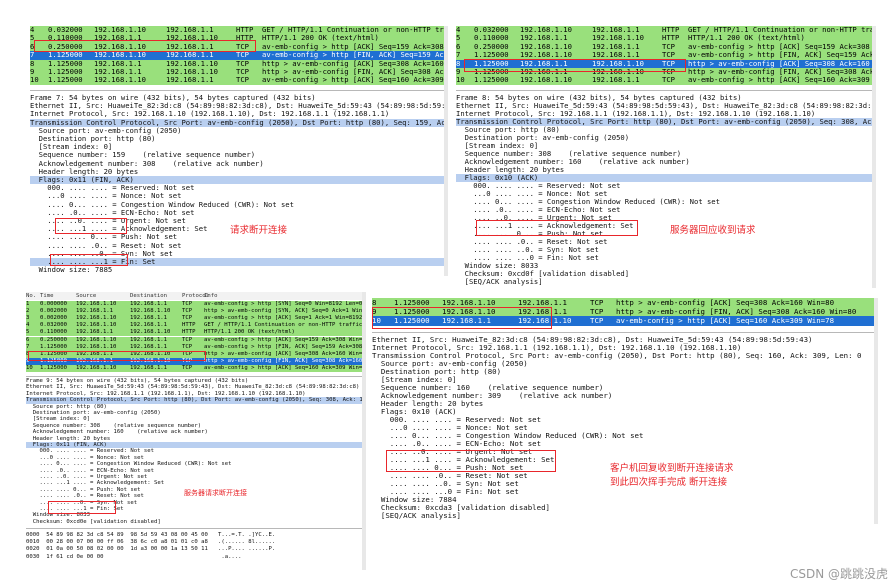 The width and height of the screenshot is (896, 588). What do you see at coordinates (239, 270) in the screenshot?
I see `detail-line: Window size: 7885` at bounding box center [239, 270].